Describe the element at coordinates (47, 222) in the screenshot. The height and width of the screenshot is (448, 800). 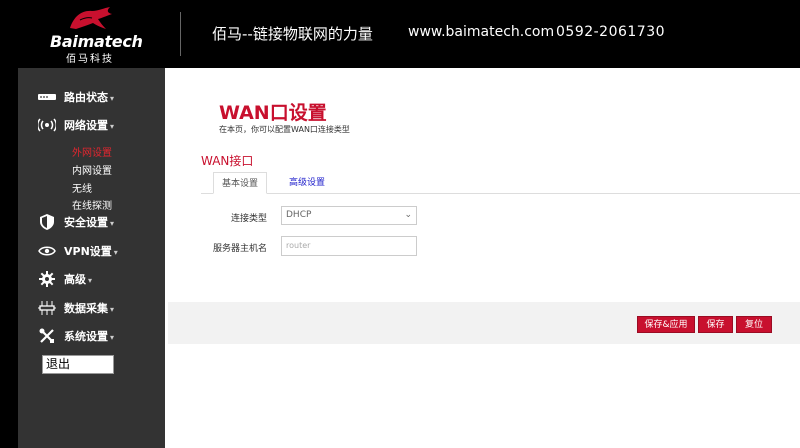
I see `shield-icon` at that location.